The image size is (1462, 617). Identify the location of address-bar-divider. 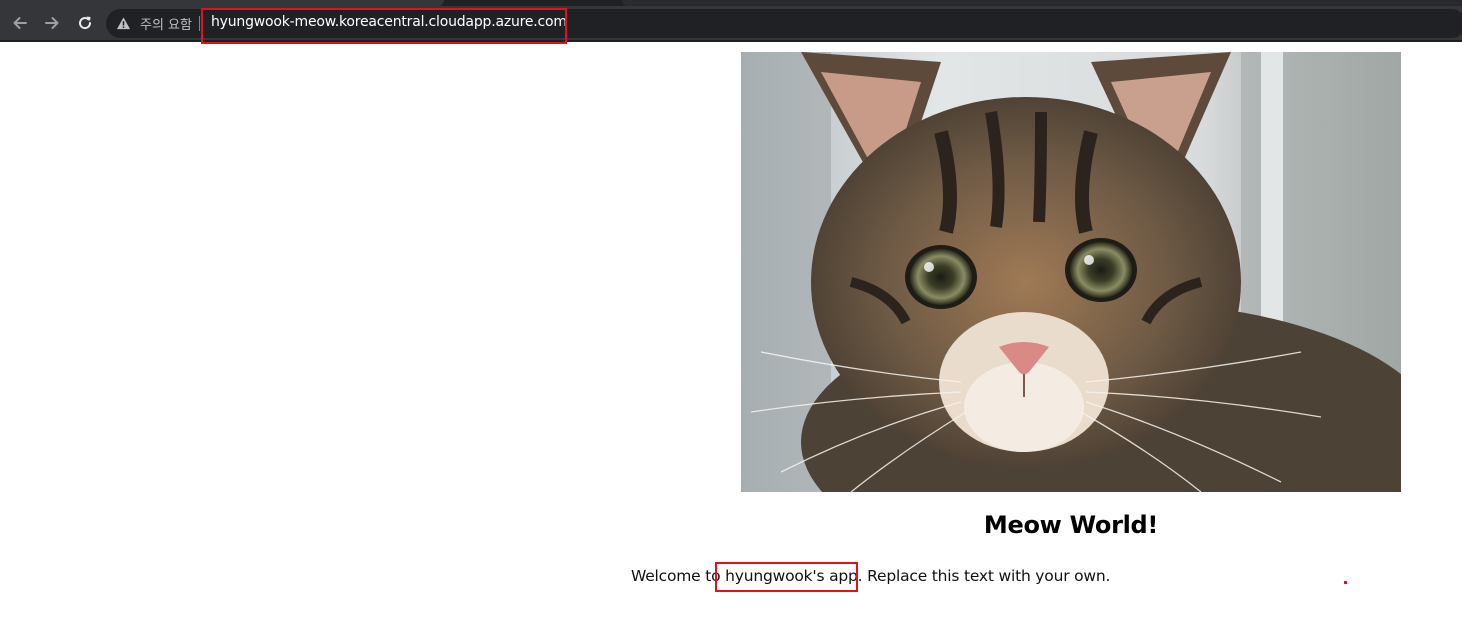
(199, 23).